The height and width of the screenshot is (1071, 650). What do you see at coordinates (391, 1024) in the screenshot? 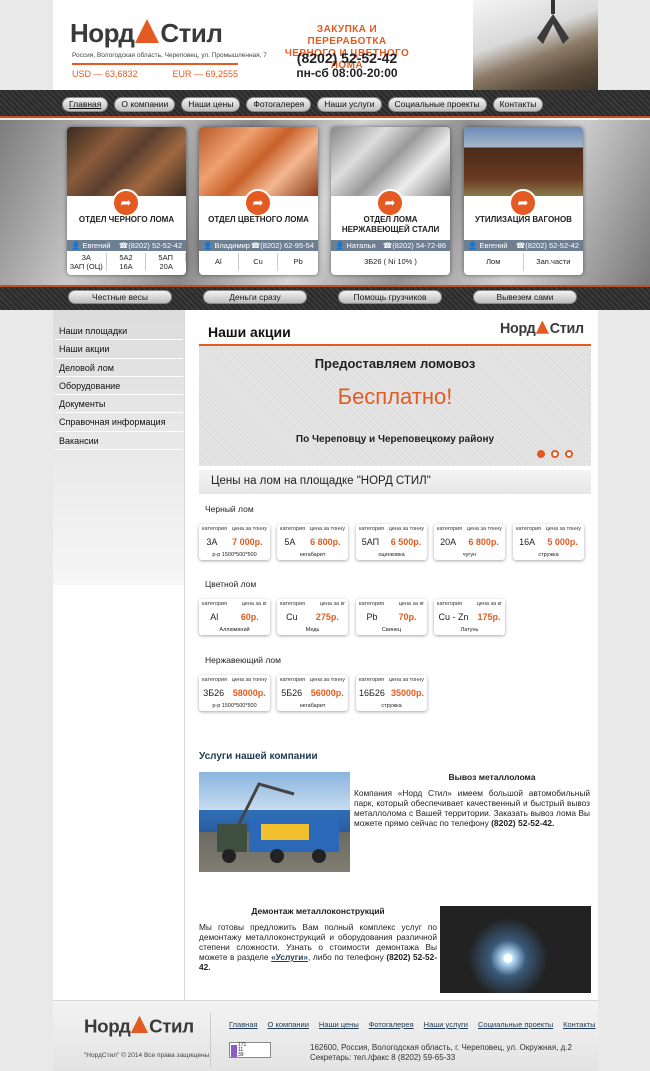
I see `footer-link: Фотогалерея` at bounding box center [391, 1024].